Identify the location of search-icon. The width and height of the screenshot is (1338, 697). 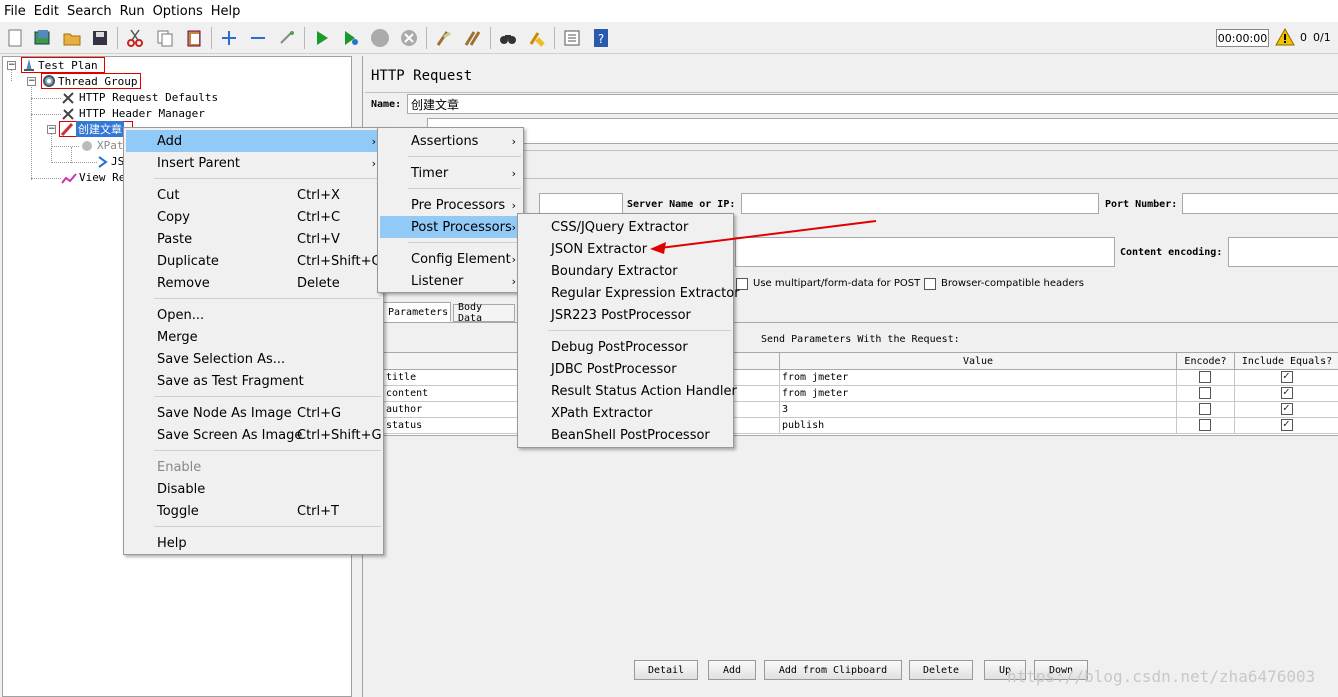
(508, 38).